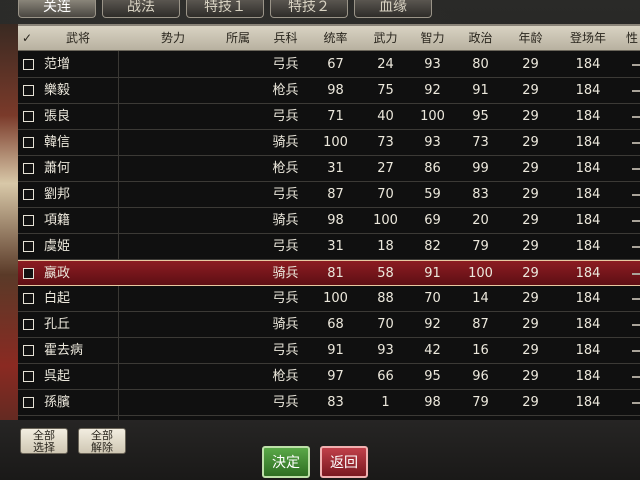 The image size is (640, 480). Describe the element at coordinates (173, 38) in the screenshot. I see `header-force: 势力` at that location.